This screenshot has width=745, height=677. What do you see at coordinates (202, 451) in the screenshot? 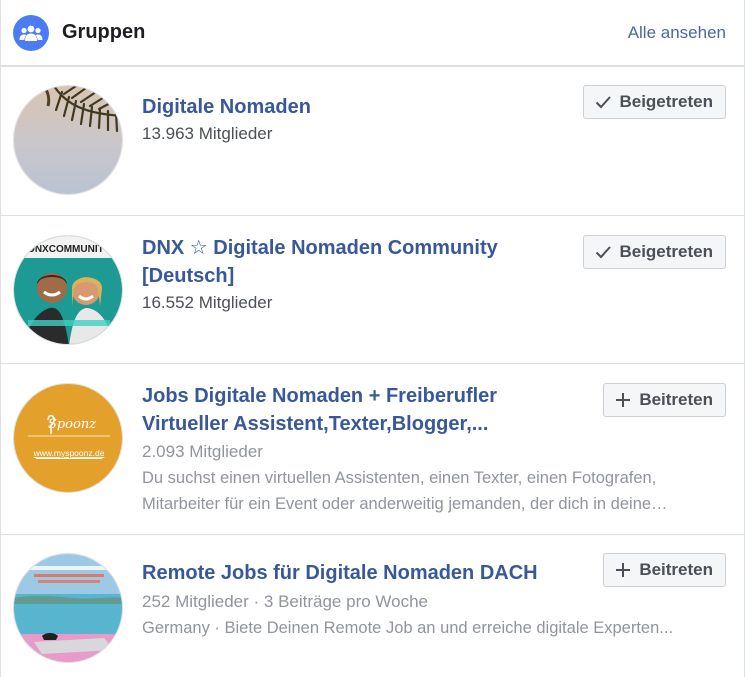
I see `group-members: 2.093 Mitglieder` at bounding box center [202, 451].